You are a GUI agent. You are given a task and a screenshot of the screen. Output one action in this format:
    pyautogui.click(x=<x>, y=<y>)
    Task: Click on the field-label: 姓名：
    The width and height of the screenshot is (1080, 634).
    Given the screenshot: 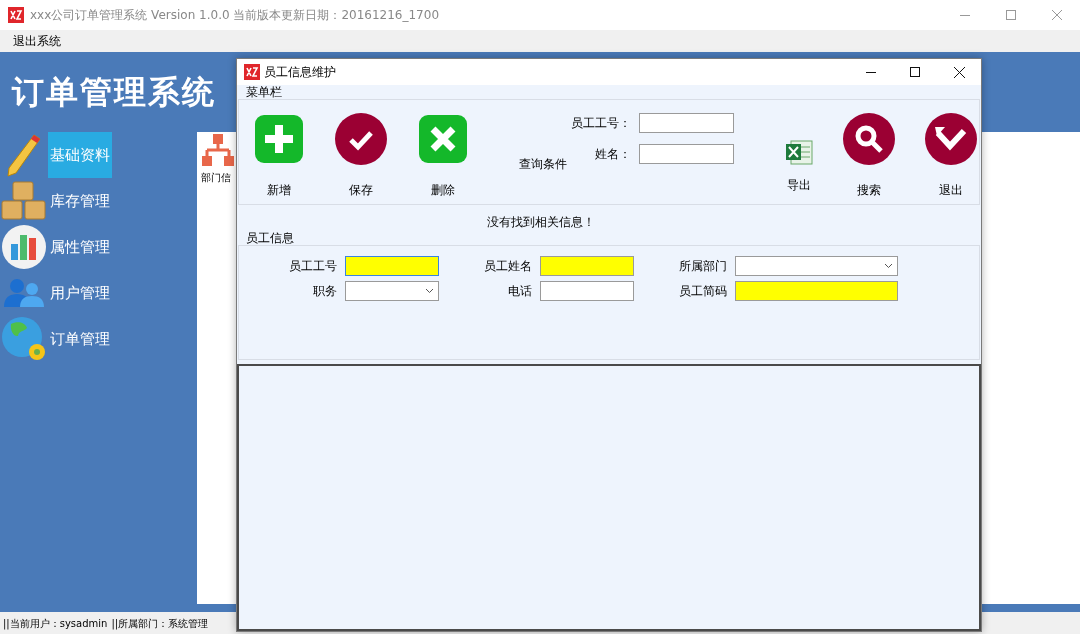 What is the action you would take?
    pyautogui.click(x=612, y=154)
    